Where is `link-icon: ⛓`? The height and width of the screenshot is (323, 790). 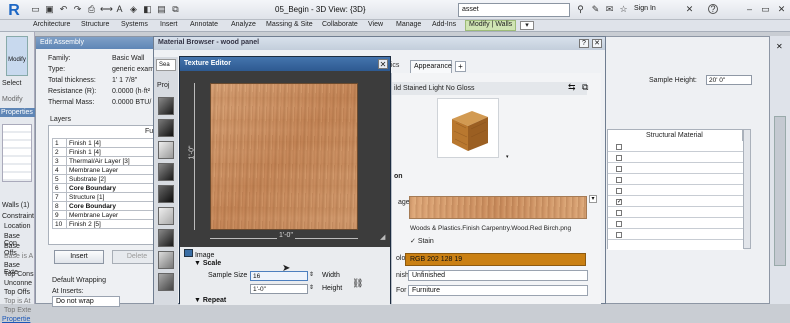
link-icon: ⛓ is located at coordinates (357, 283).